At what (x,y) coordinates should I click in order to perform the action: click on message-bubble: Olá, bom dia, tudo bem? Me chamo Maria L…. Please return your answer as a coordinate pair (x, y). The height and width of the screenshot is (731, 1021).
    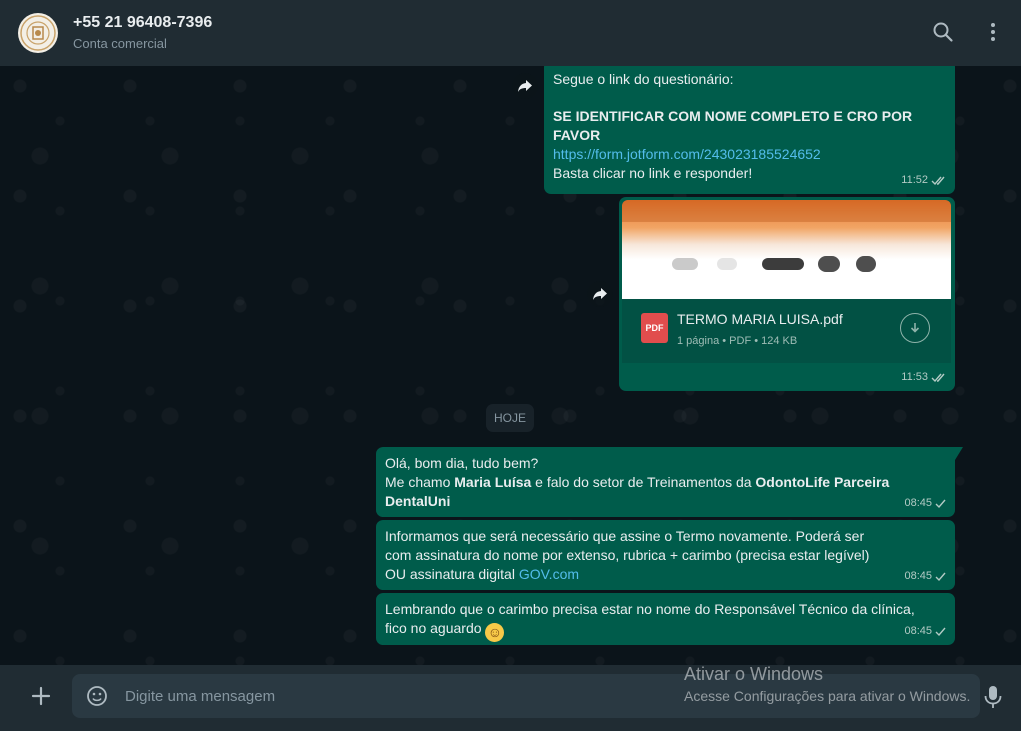
    Looking at the image, I should click on (669, 482).